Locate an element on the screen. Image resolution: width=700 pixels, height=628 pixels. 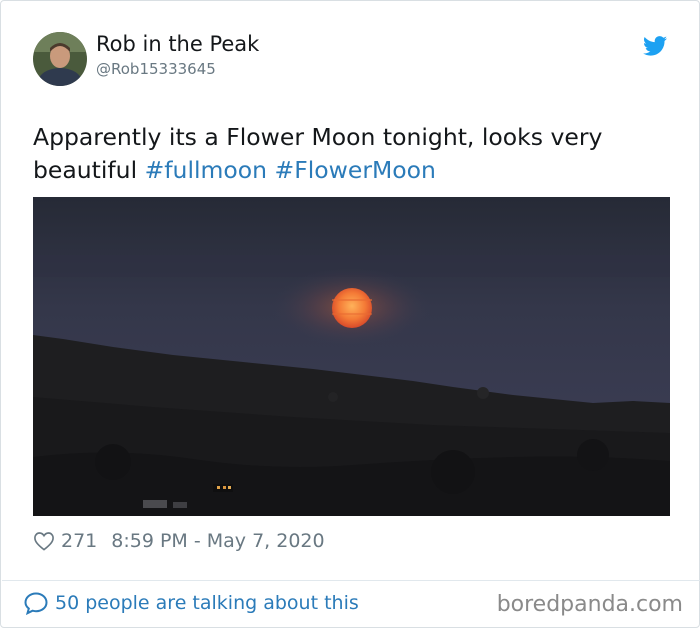
conversation-link: 50 people are talking about this is located at coordinates (191, 603).